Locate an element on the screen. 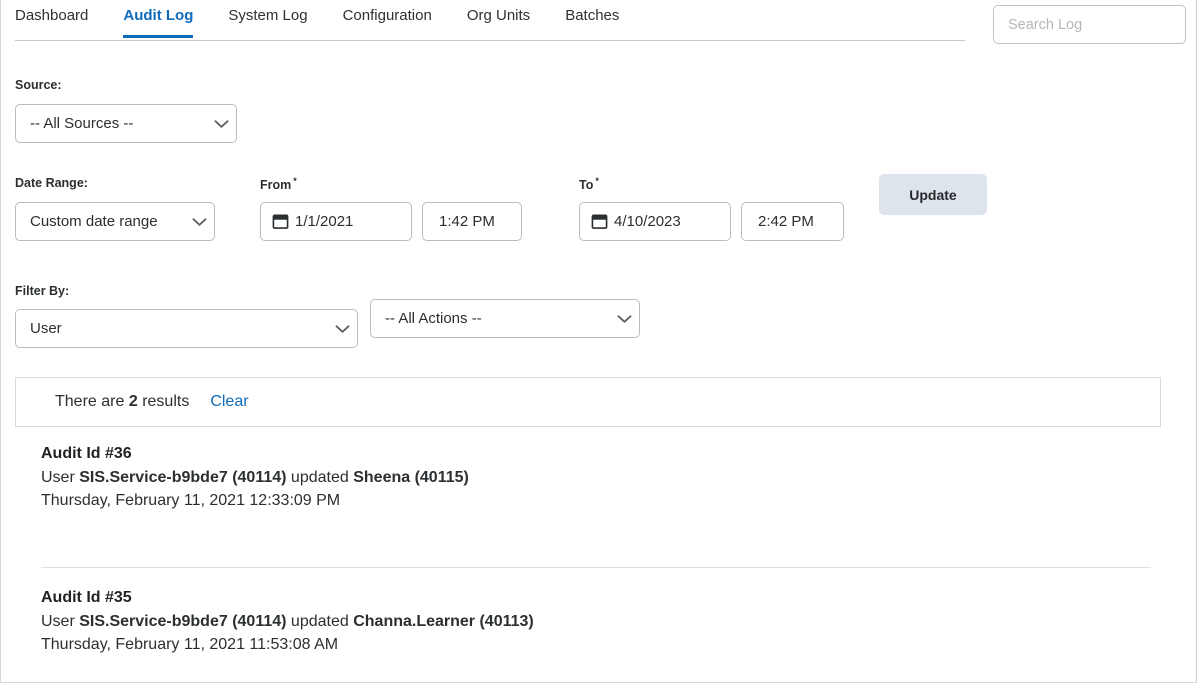 This screenshot has height=683, width=1197. date-range-select-value: Custom date range is located at coordinates (94, 221).